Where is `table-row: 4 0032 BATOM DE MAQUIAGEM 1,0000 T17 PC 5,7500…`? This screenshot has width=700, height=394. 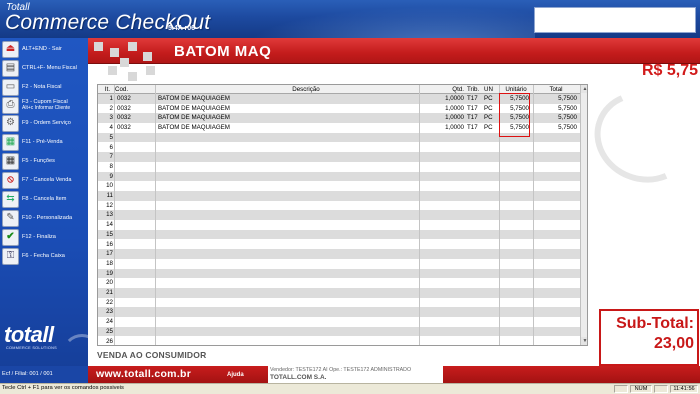 table-row: 4 0032 BATOM DE MAQUIAGEM 1,0000 T17 PC 5,7500… is located at coordinates (339, 128).